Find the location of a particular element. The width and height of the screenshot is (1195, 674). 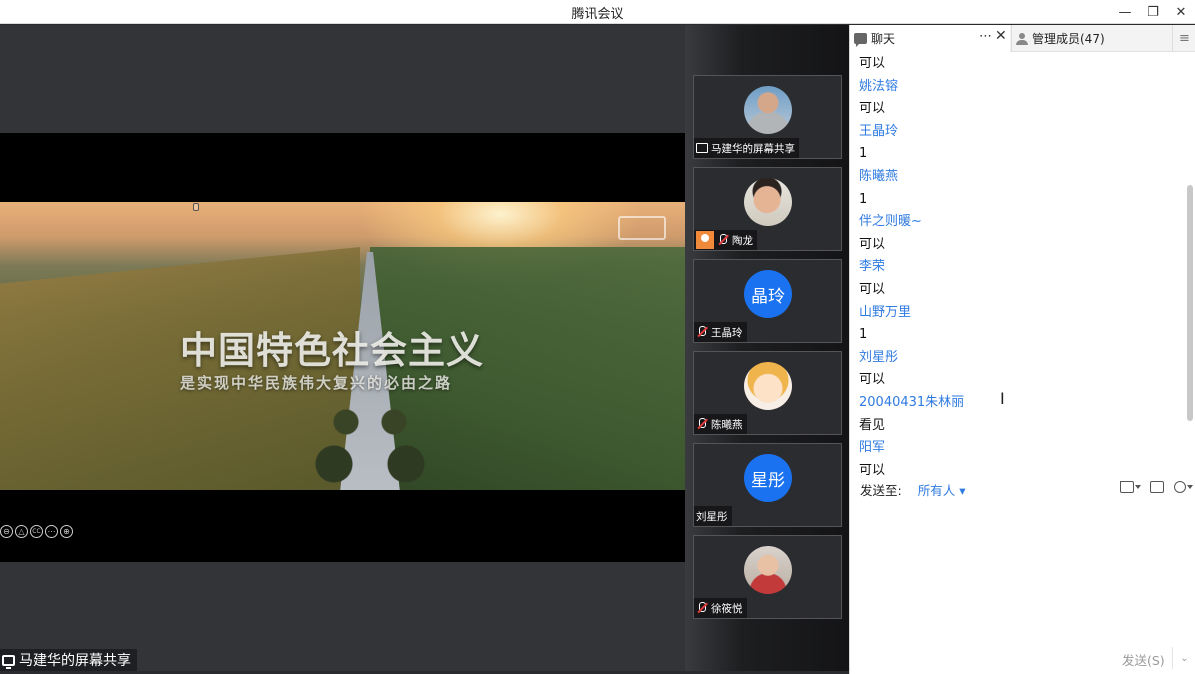

chat-message-text: 看见 is located at coordinates (872, 425).